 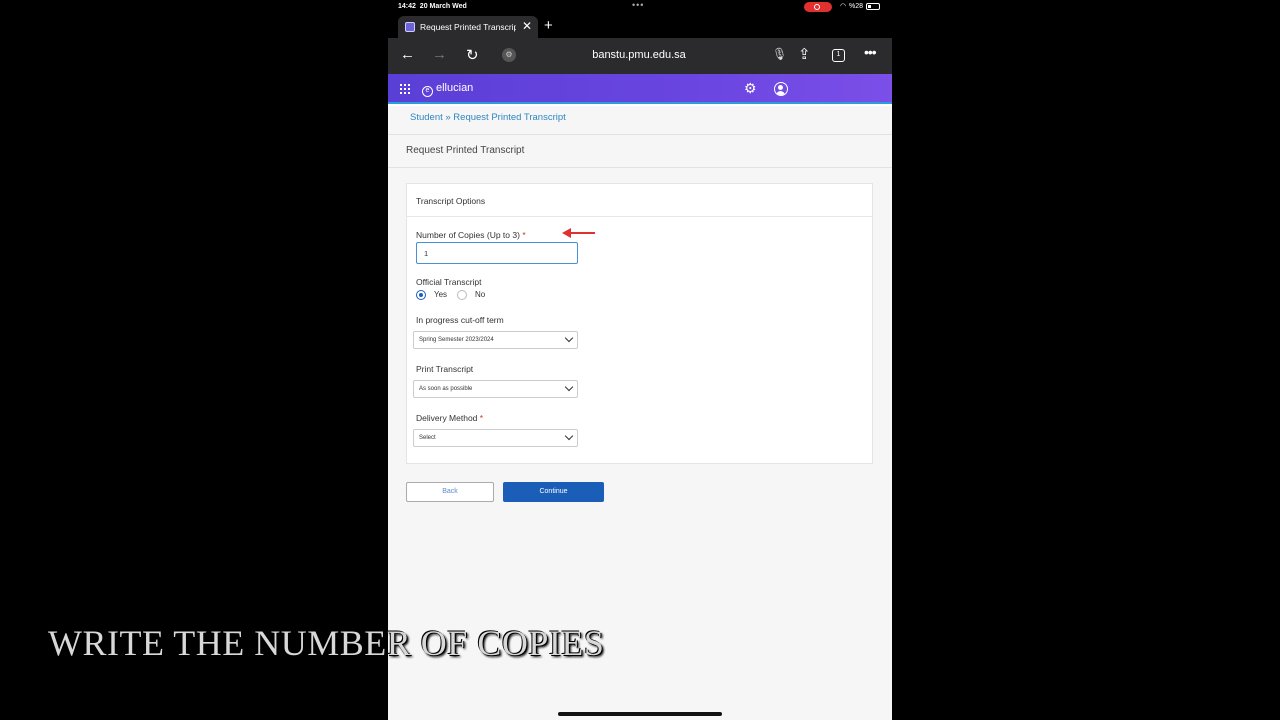 I want to click on print-transcript-value: As soon as possible, so click(x=446, y=389).